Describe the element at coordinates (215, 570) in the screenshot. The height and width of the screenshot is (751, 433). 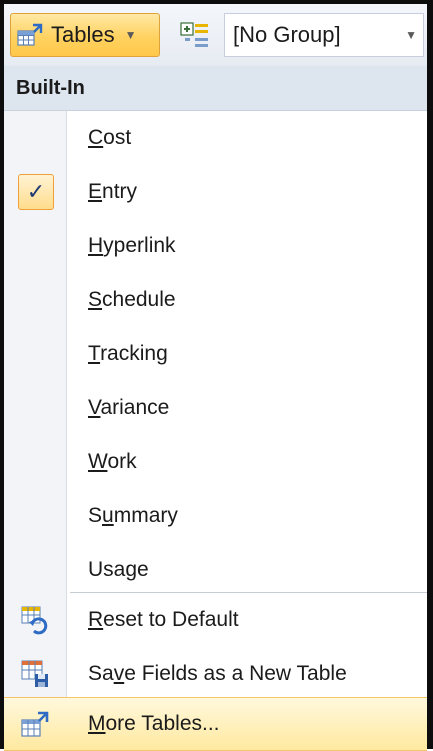
I see `menu-item: Usage` at that location.